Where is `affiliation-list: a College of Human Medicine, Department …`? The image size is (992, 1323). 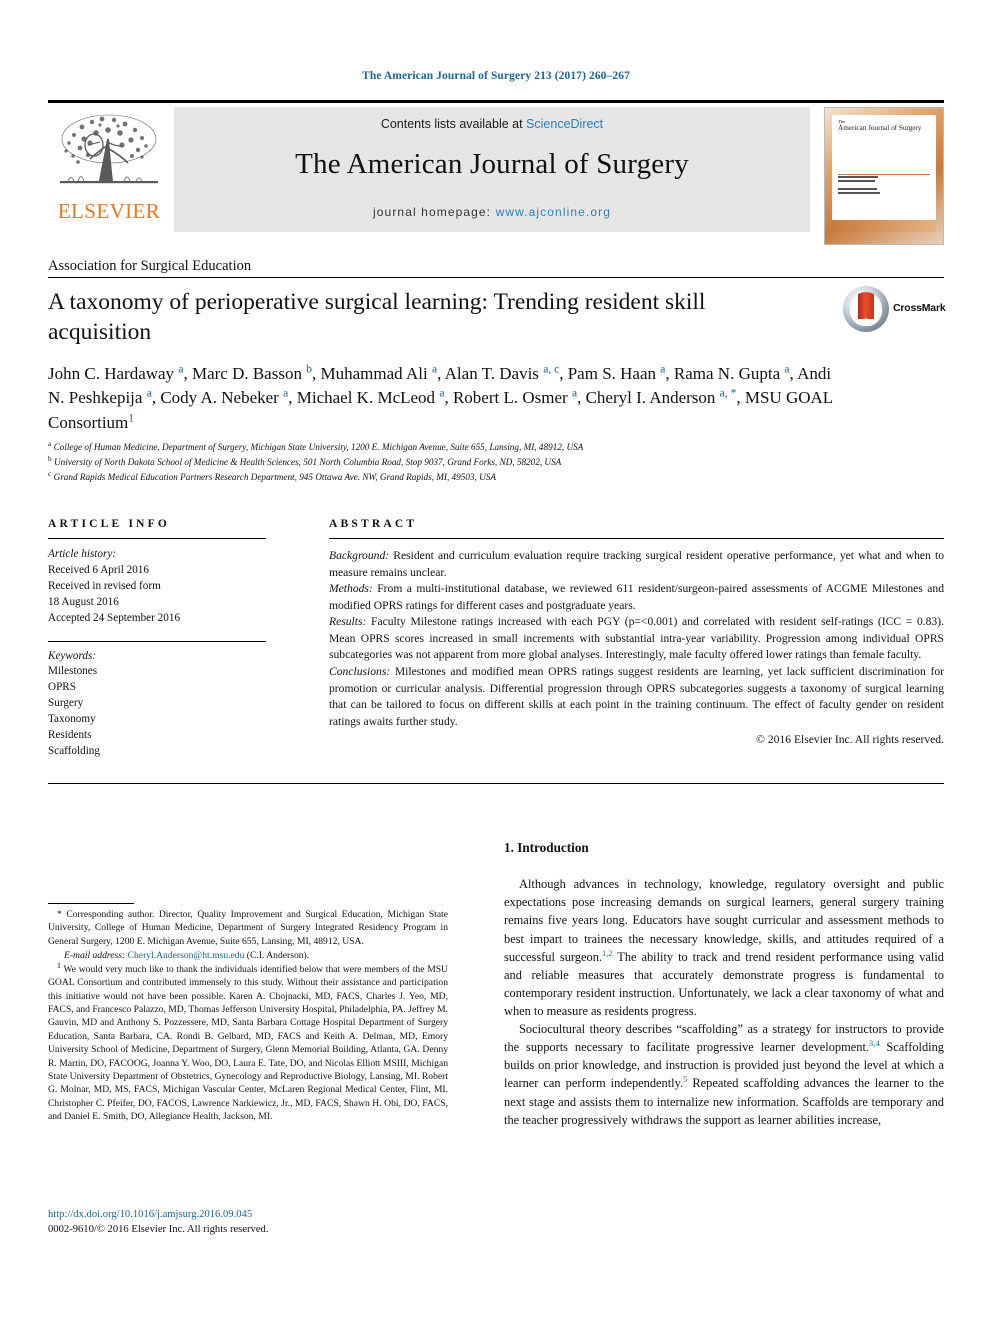
affiliation-list: a College of Human Medicine, Department … is located at coordinates (448, 462).